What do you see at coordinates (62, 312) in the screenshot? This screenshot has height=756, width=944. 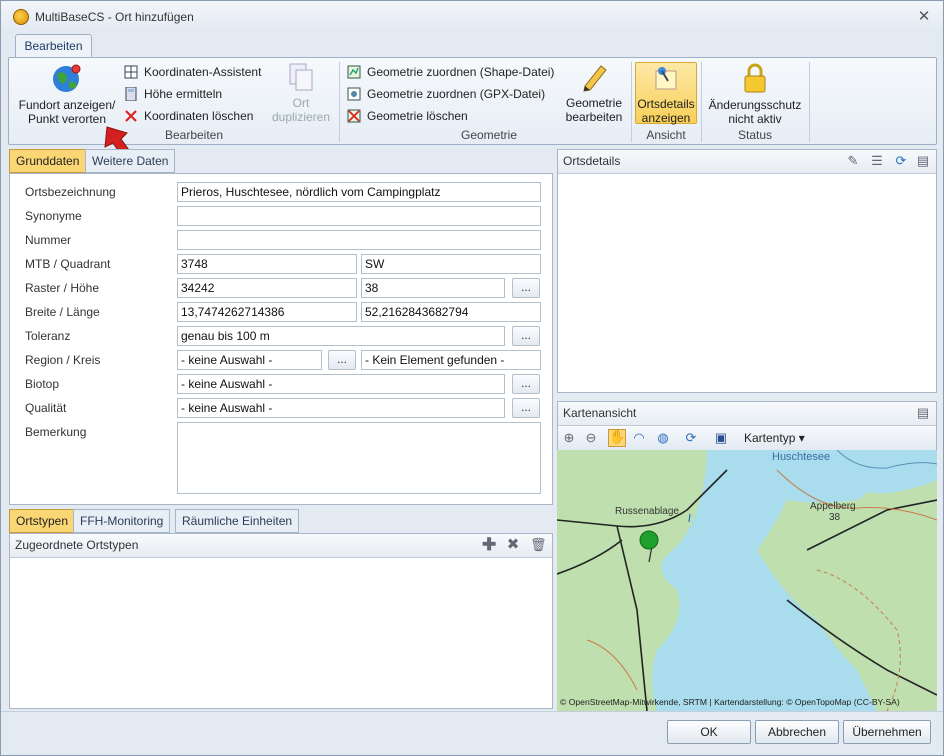 I see `label-breite: Breite / Länge` at bounding box center [62, 312].